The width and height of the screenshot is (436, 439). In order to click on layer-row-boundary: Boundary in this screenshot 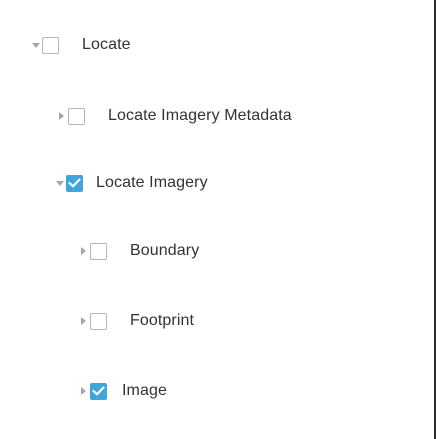, I will do `click(139, 251)`.